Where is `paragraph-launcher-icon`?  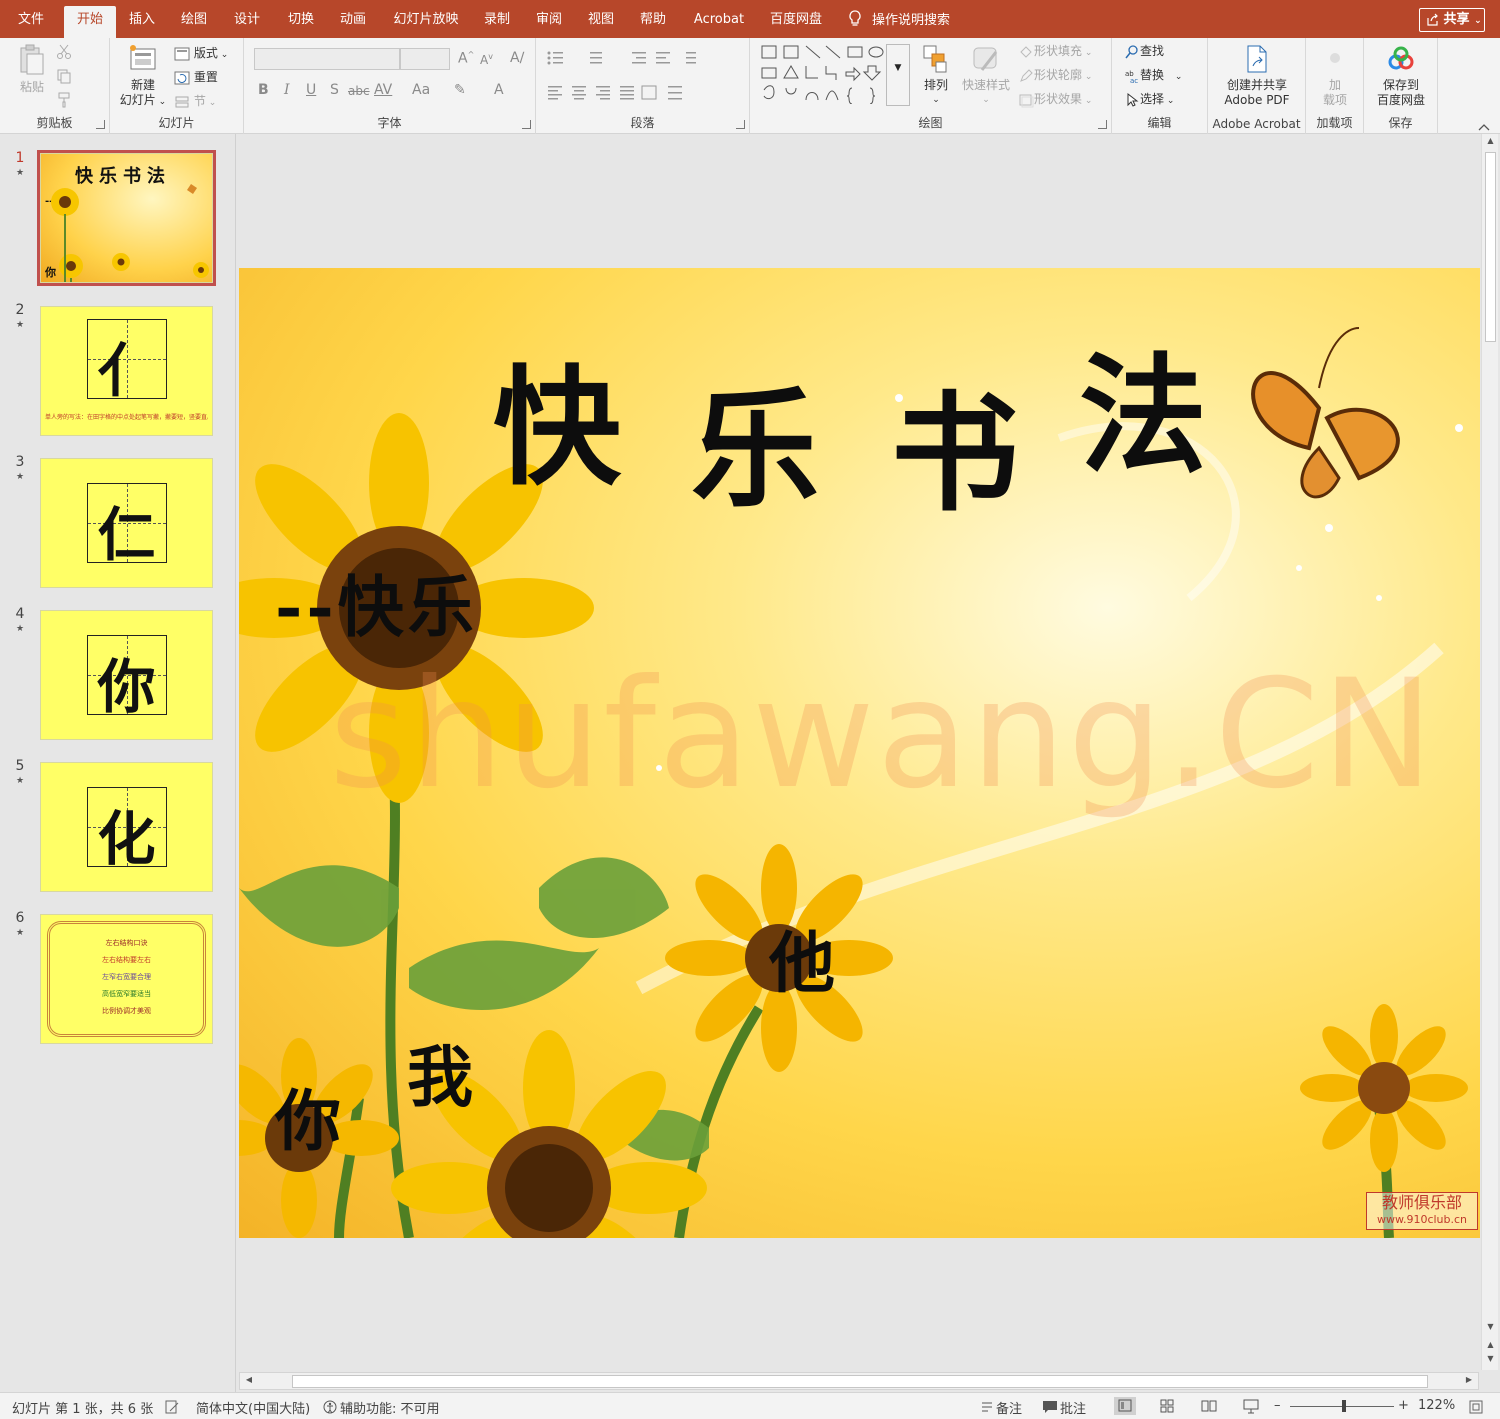 paragraph-launcher-icon is located at coordinates (740, 124).